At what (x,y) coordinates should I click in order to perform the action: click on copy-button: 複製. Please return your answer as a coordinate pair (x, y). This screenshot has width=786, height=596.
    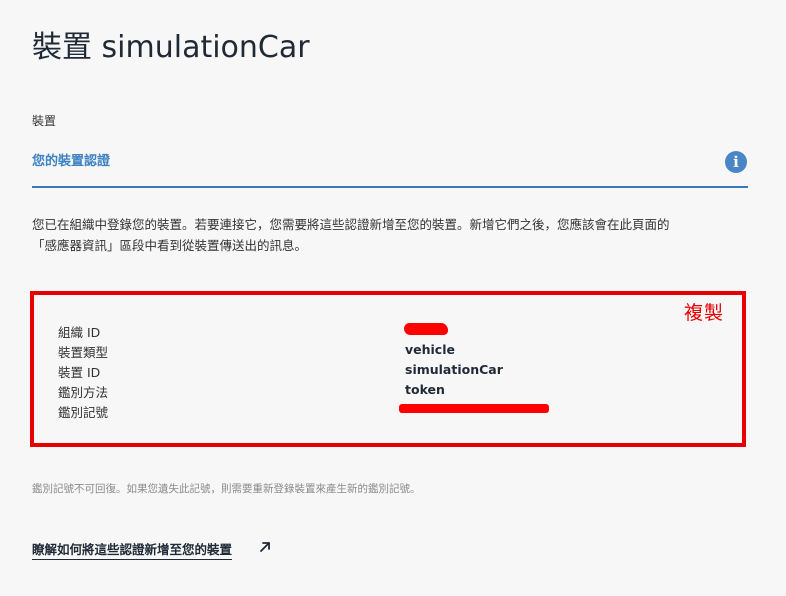
    Looking at the image, I should click on (704, 311).